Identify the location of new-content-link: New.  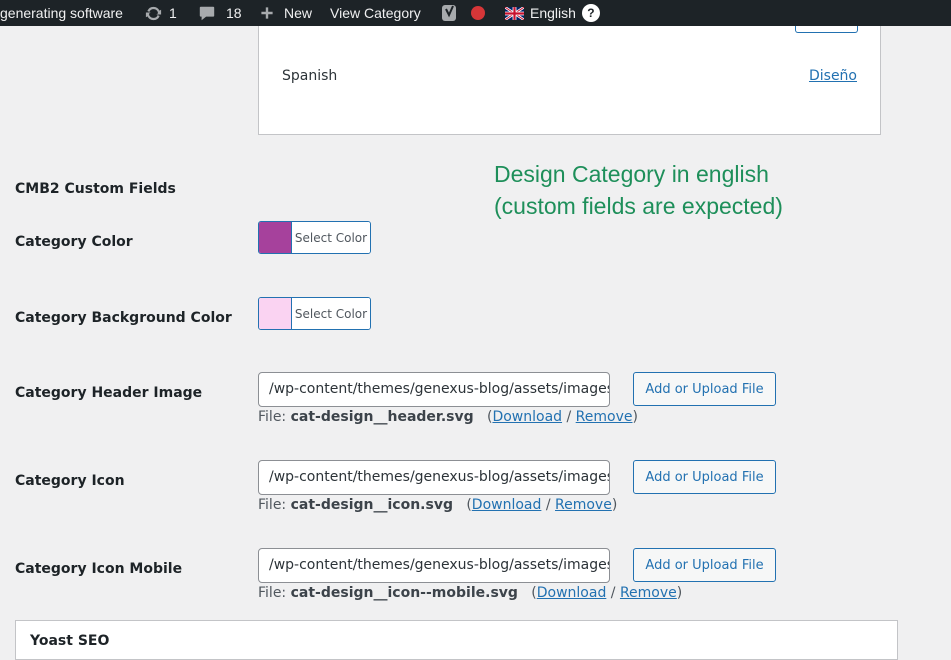
(285, 13).